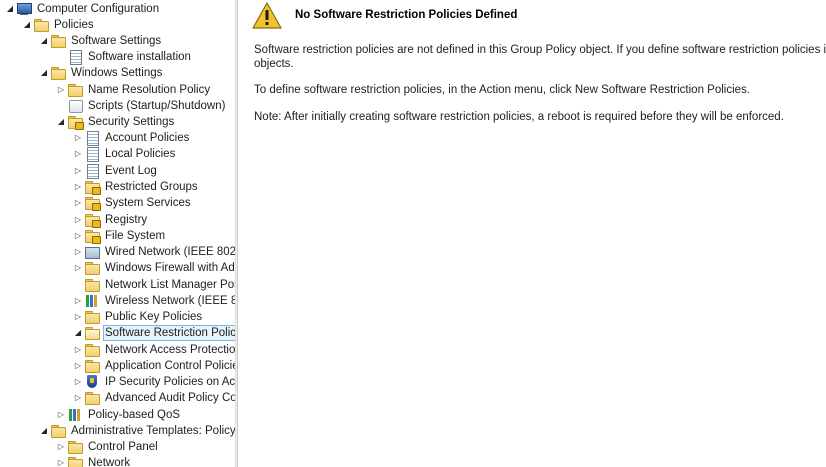  I want to click on tree-node-software-settings: ◢ Software Settings, so click(100, 41).